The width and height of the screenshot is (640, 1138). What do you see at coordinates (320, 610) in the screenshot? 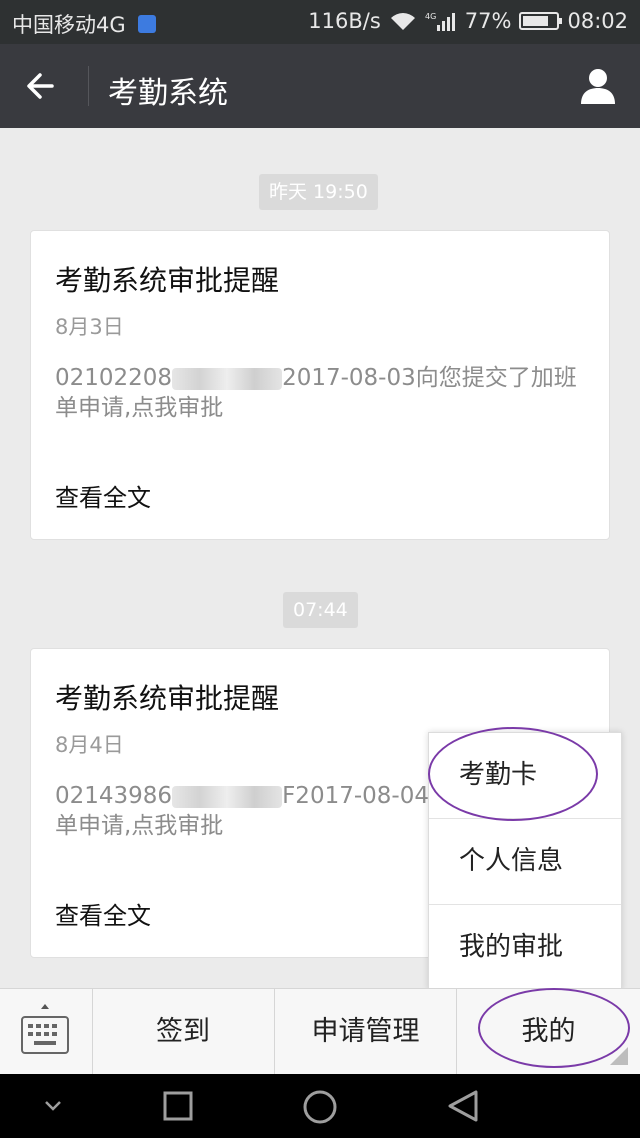
I see `message-timestamp: 07:44` at bounding box center [320, 610].